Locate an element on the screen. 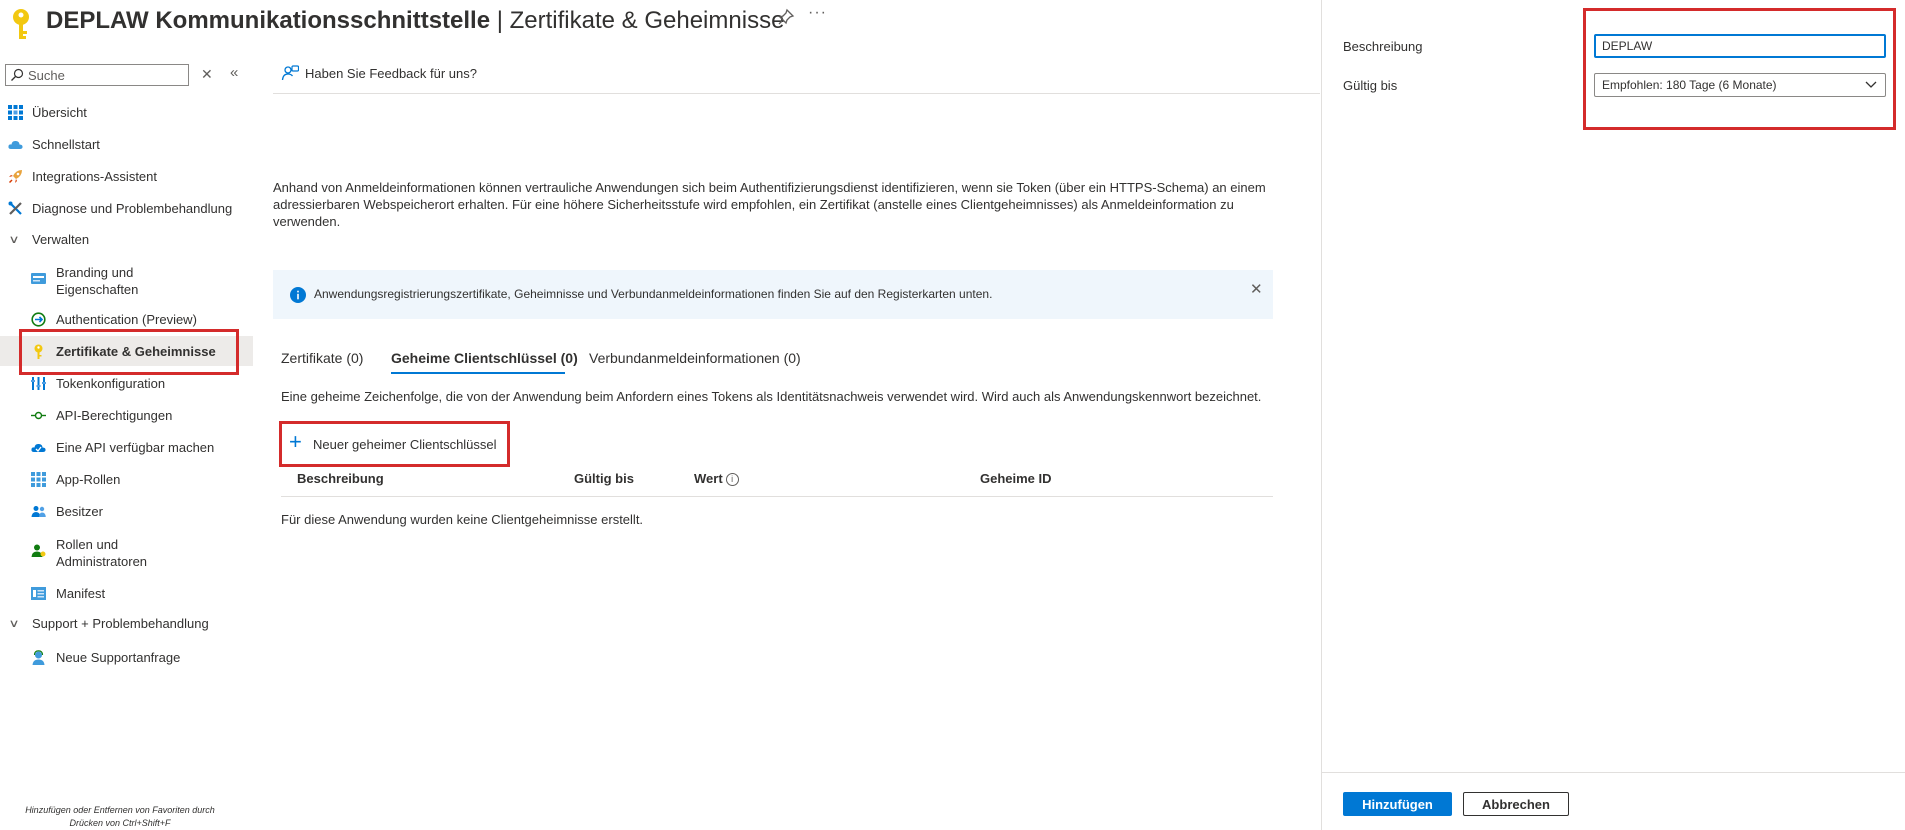 This screenshot has height=830, width=1905. bars-icon is located at coordinates (38, 383).